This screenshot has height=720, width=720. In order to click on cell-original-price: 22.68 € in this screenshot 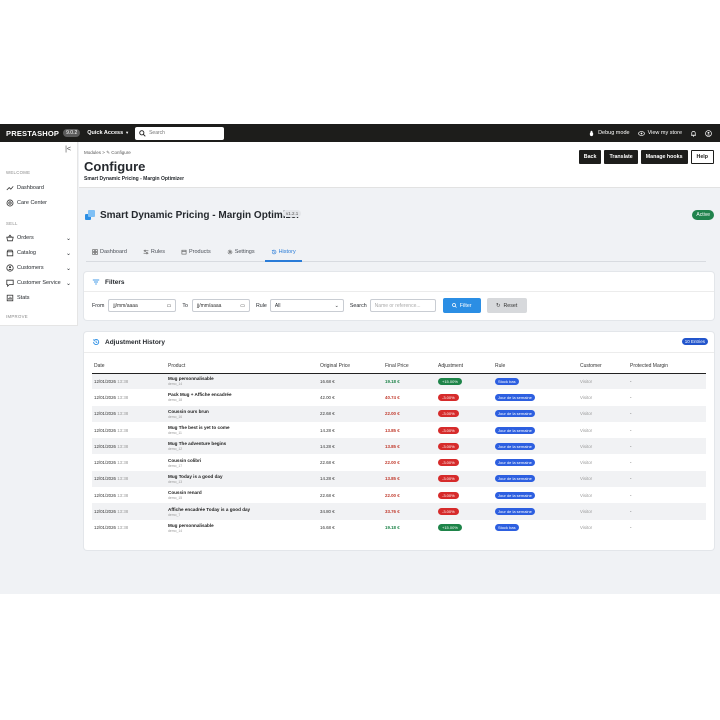, I will do `click(350, 413)`.